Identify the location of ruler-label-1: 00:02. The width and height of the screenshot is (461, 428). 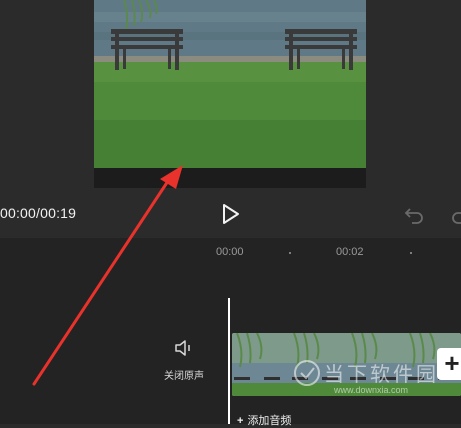
(350, 252).